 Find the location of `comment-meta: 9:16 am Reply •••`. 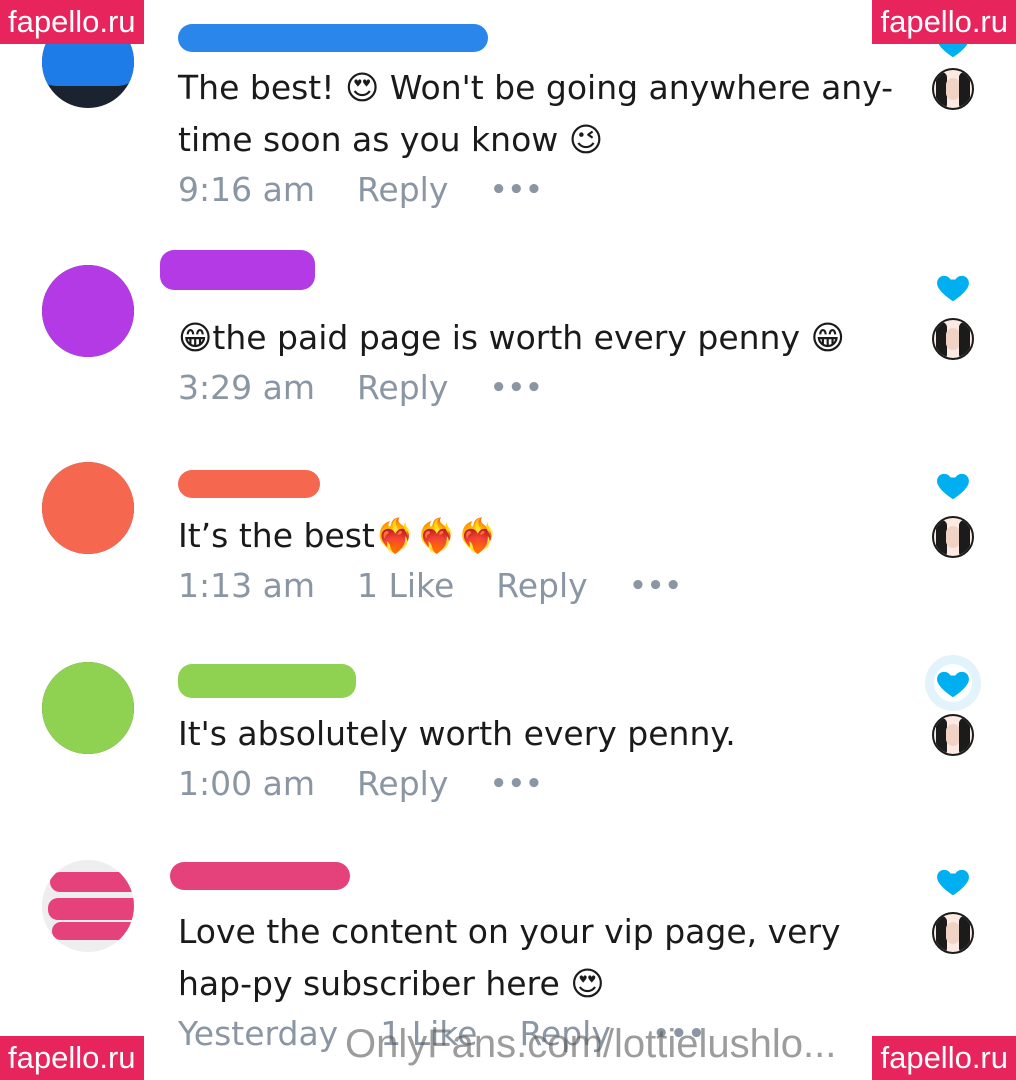

comment-meta: 9:16 am Reply ••• is located at coordinates (360, 189).